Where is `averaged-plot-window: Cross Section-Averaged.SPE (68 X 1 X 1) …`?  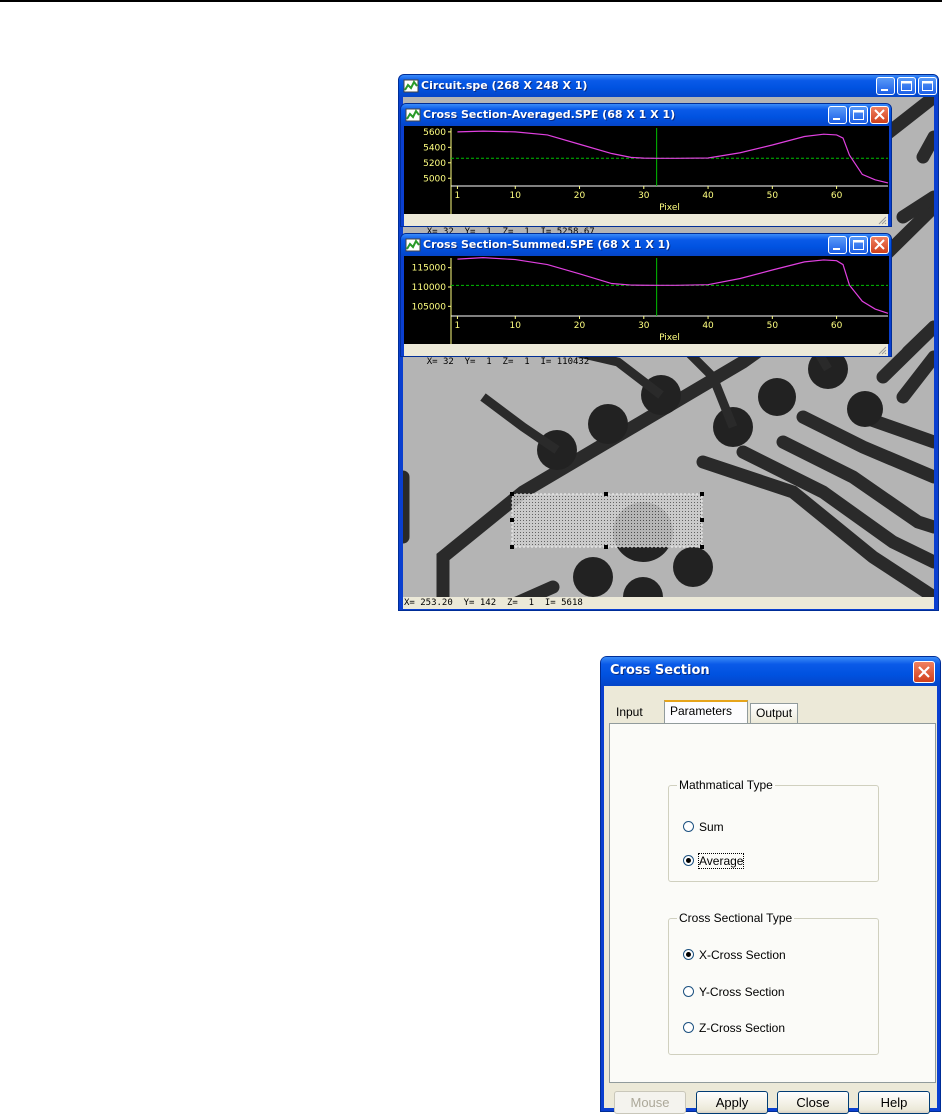
averaged-plot-window: Cross Section-Averaged.SPE (68 X 1 X 1) … is located at coordinates (646, 170).